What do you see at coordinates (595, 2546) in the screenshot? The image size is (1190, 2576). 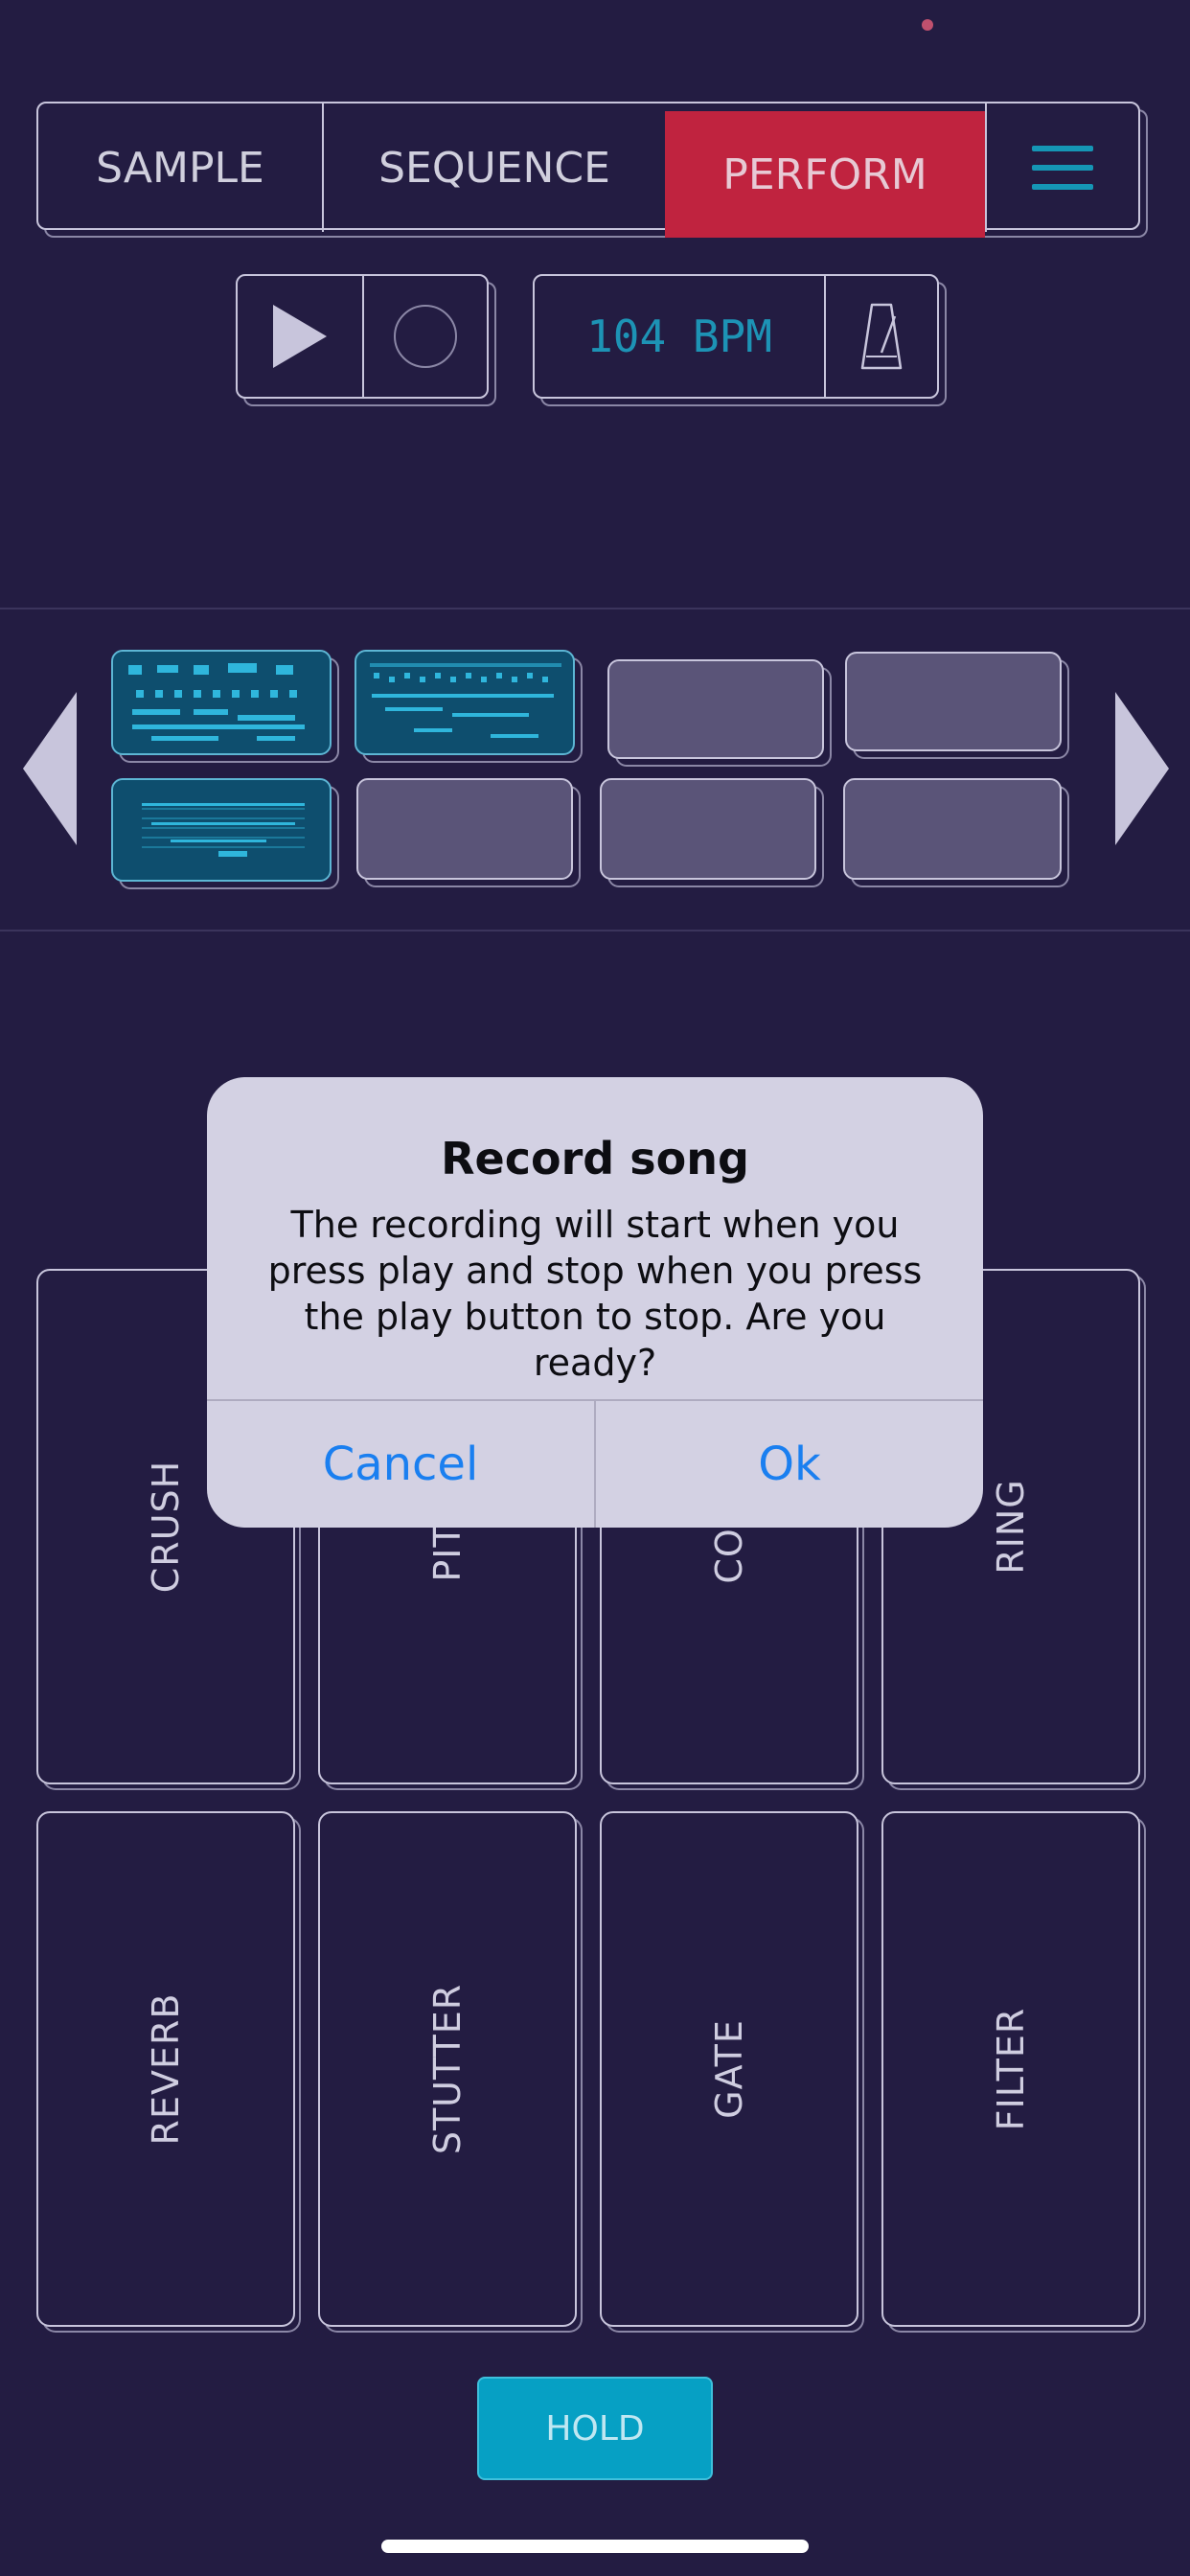 I see `home-indicator` at bounding box center [595, 2546].